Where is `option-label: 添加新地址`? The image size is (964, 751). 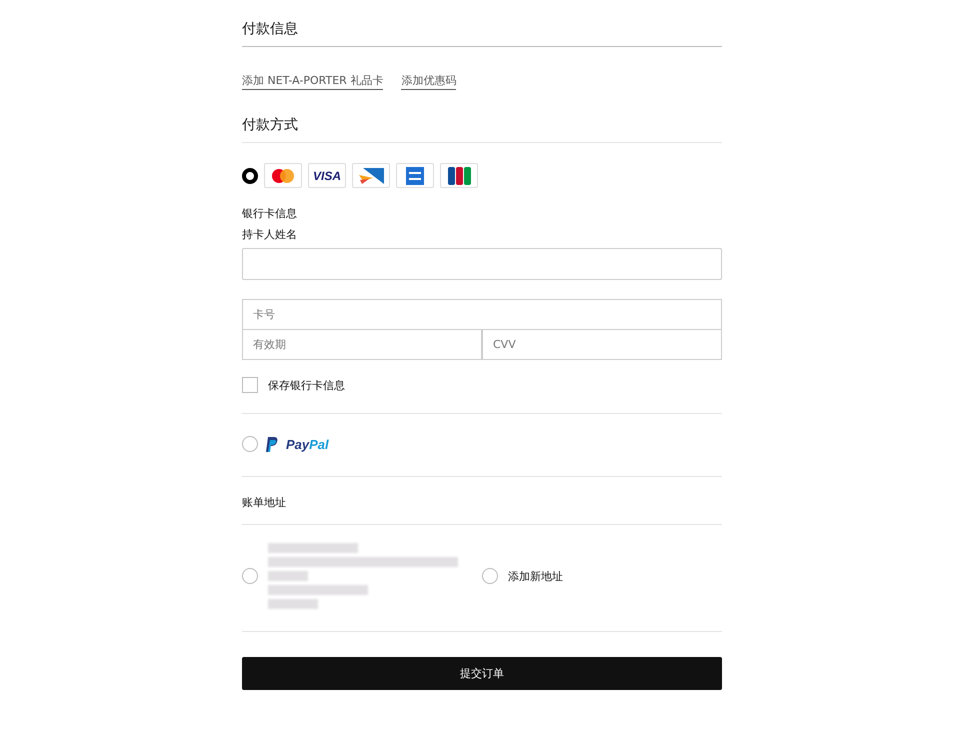 option-label: 添加新地址 is located at coordinates (535, 576).